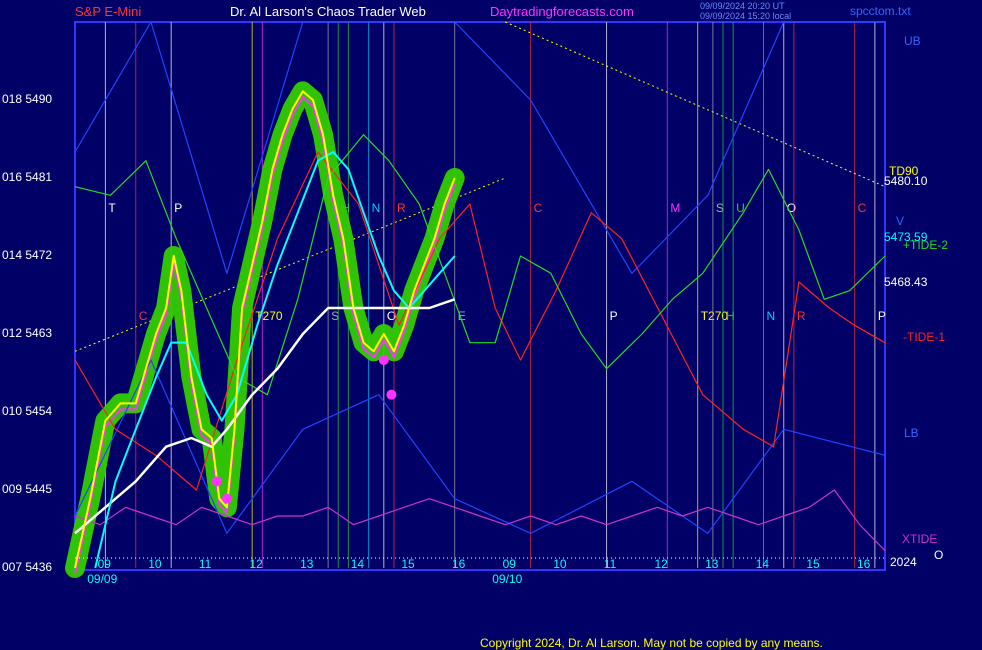 The width and height of the screenshot is (982, 650). What do you see at coordinates (880, 11) in the screenshot?
I see `data-file: spcctom.txt` at bounding box center [880, 11].